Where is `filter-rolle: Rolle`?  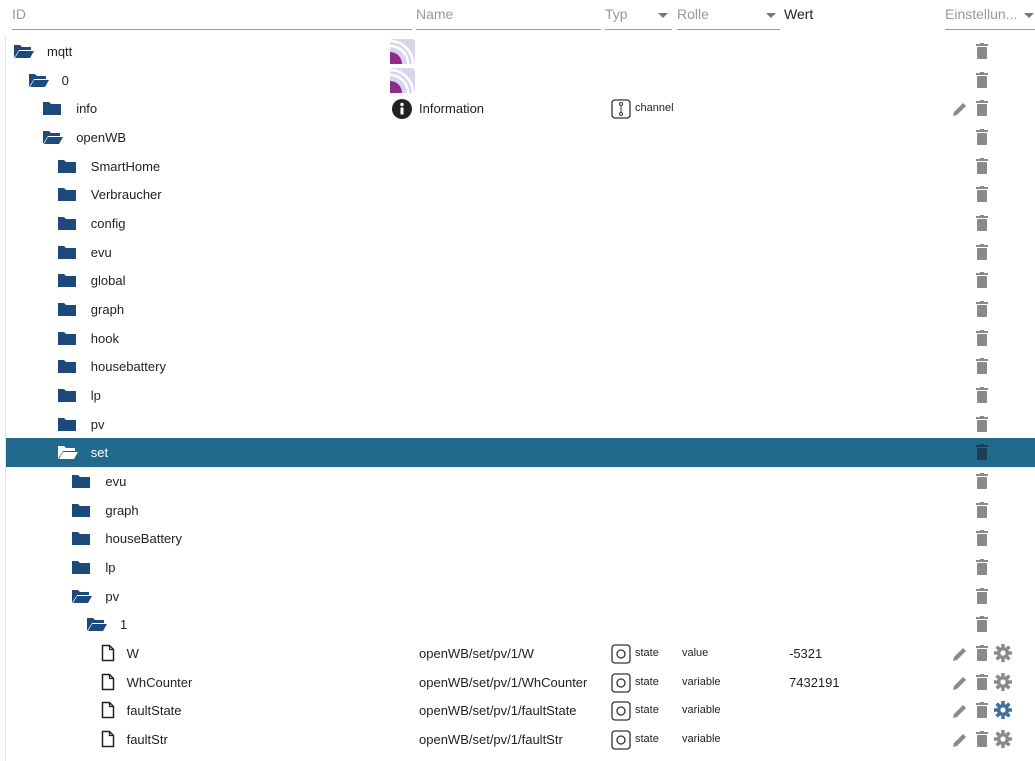
filter-rolle: Rolle is located at coordinates (728, 15).